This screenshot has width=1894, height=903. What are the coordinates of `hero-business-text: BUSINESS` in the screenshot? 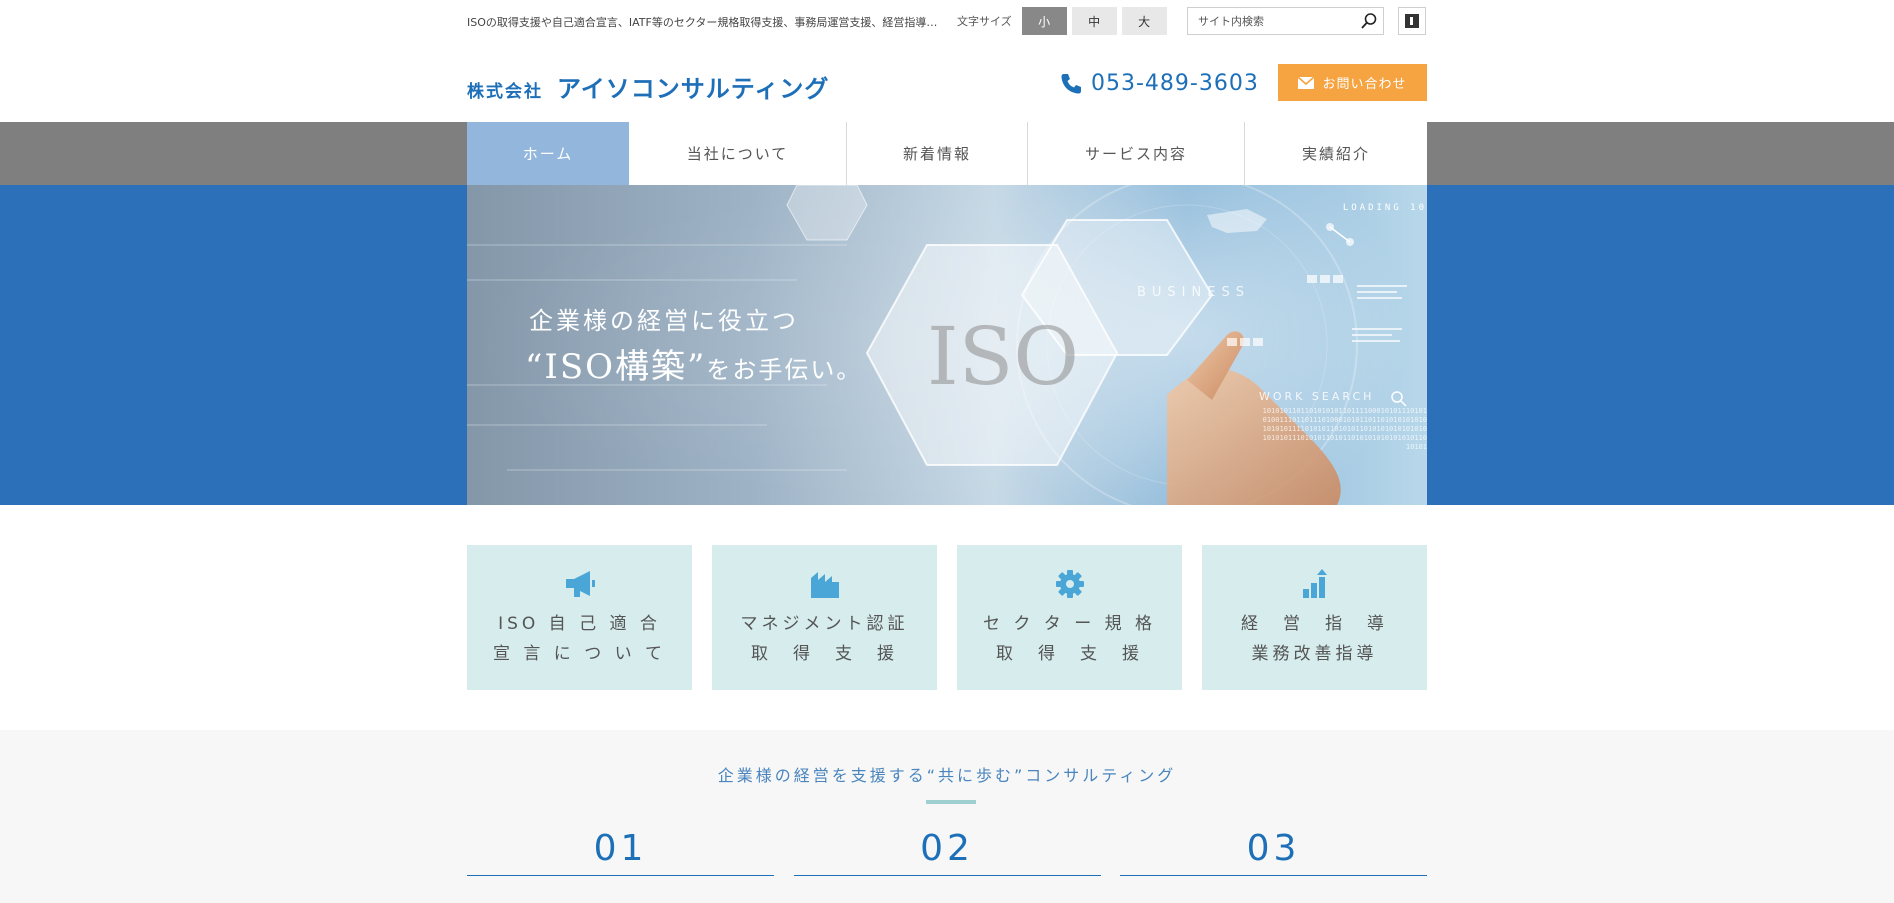 It's located at (1193, 292).